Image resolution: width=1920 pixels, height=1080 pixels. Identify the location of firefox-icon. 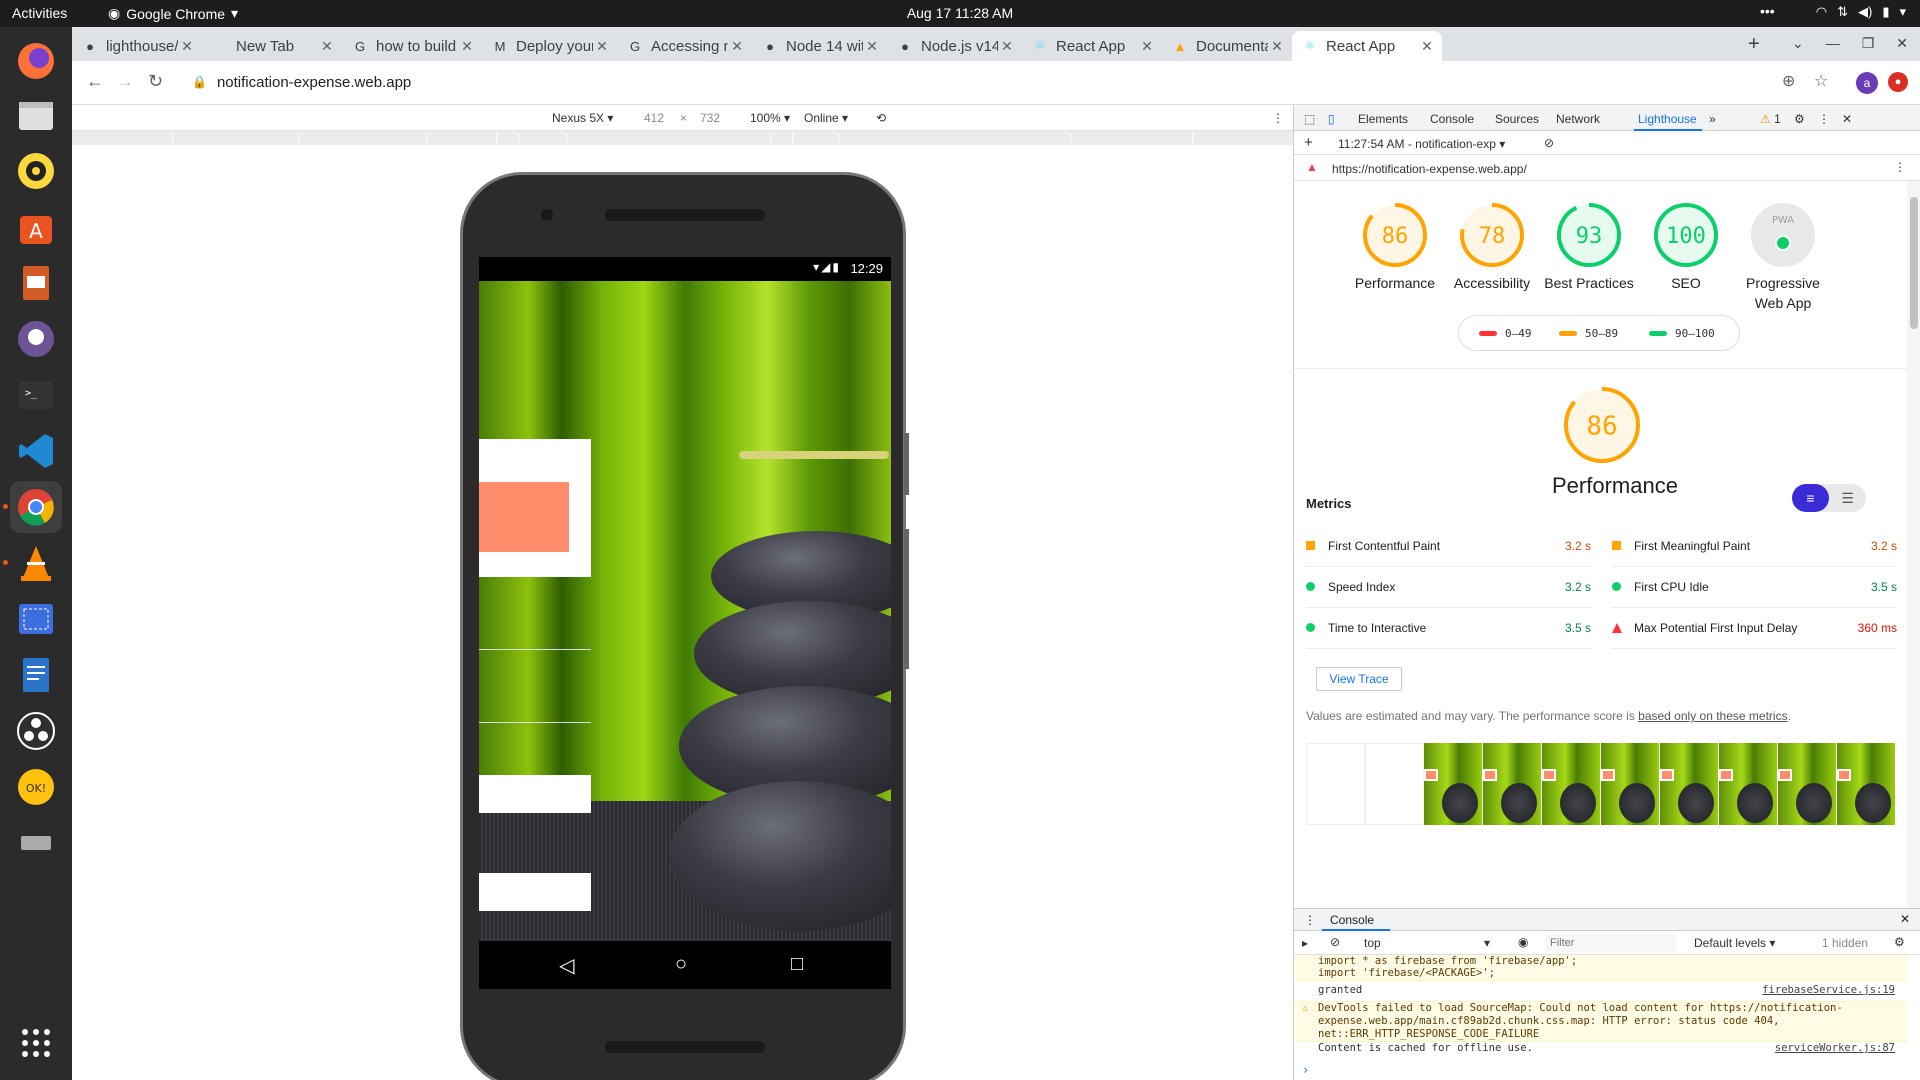
(36, 61).